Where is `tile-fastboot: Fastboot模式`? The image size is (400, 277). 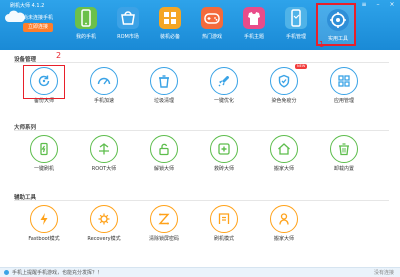 tile-fastboot: Fastboot模式 is located at coordinates (44, 231).